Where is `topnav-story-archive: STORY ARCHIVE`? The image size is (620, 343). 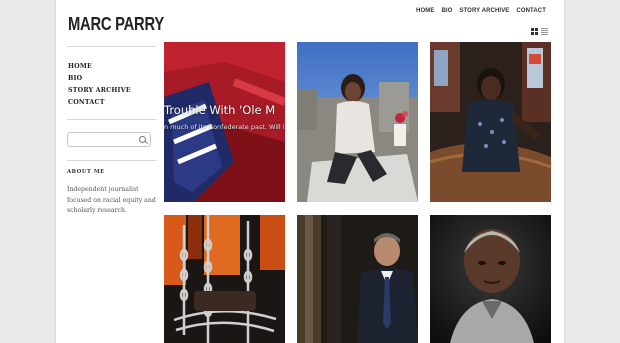
topnav-story-archive: STORY ARCHIVE is located at coordinates (484, 11).